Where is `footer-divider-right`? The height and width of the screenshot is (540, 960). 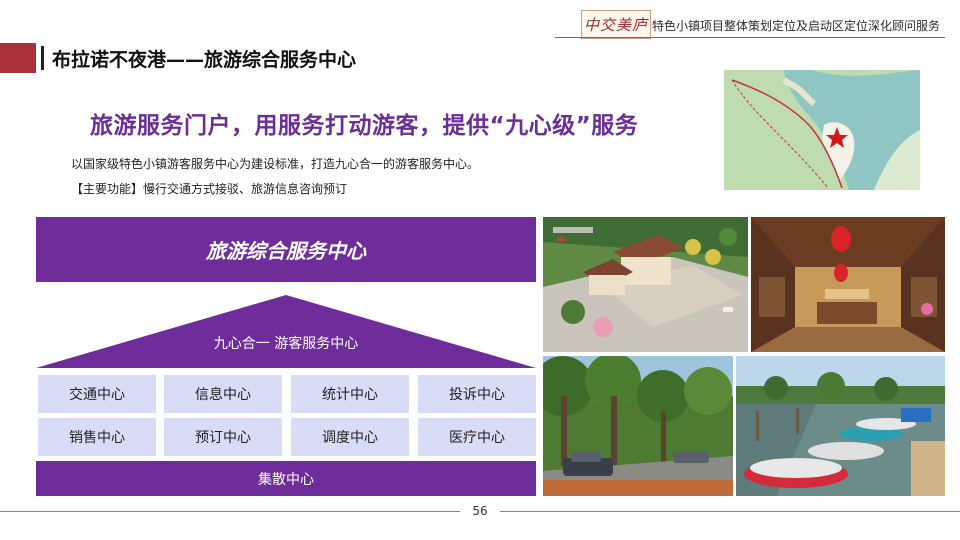
footer-divider-right is located at coordinates (730, 511).